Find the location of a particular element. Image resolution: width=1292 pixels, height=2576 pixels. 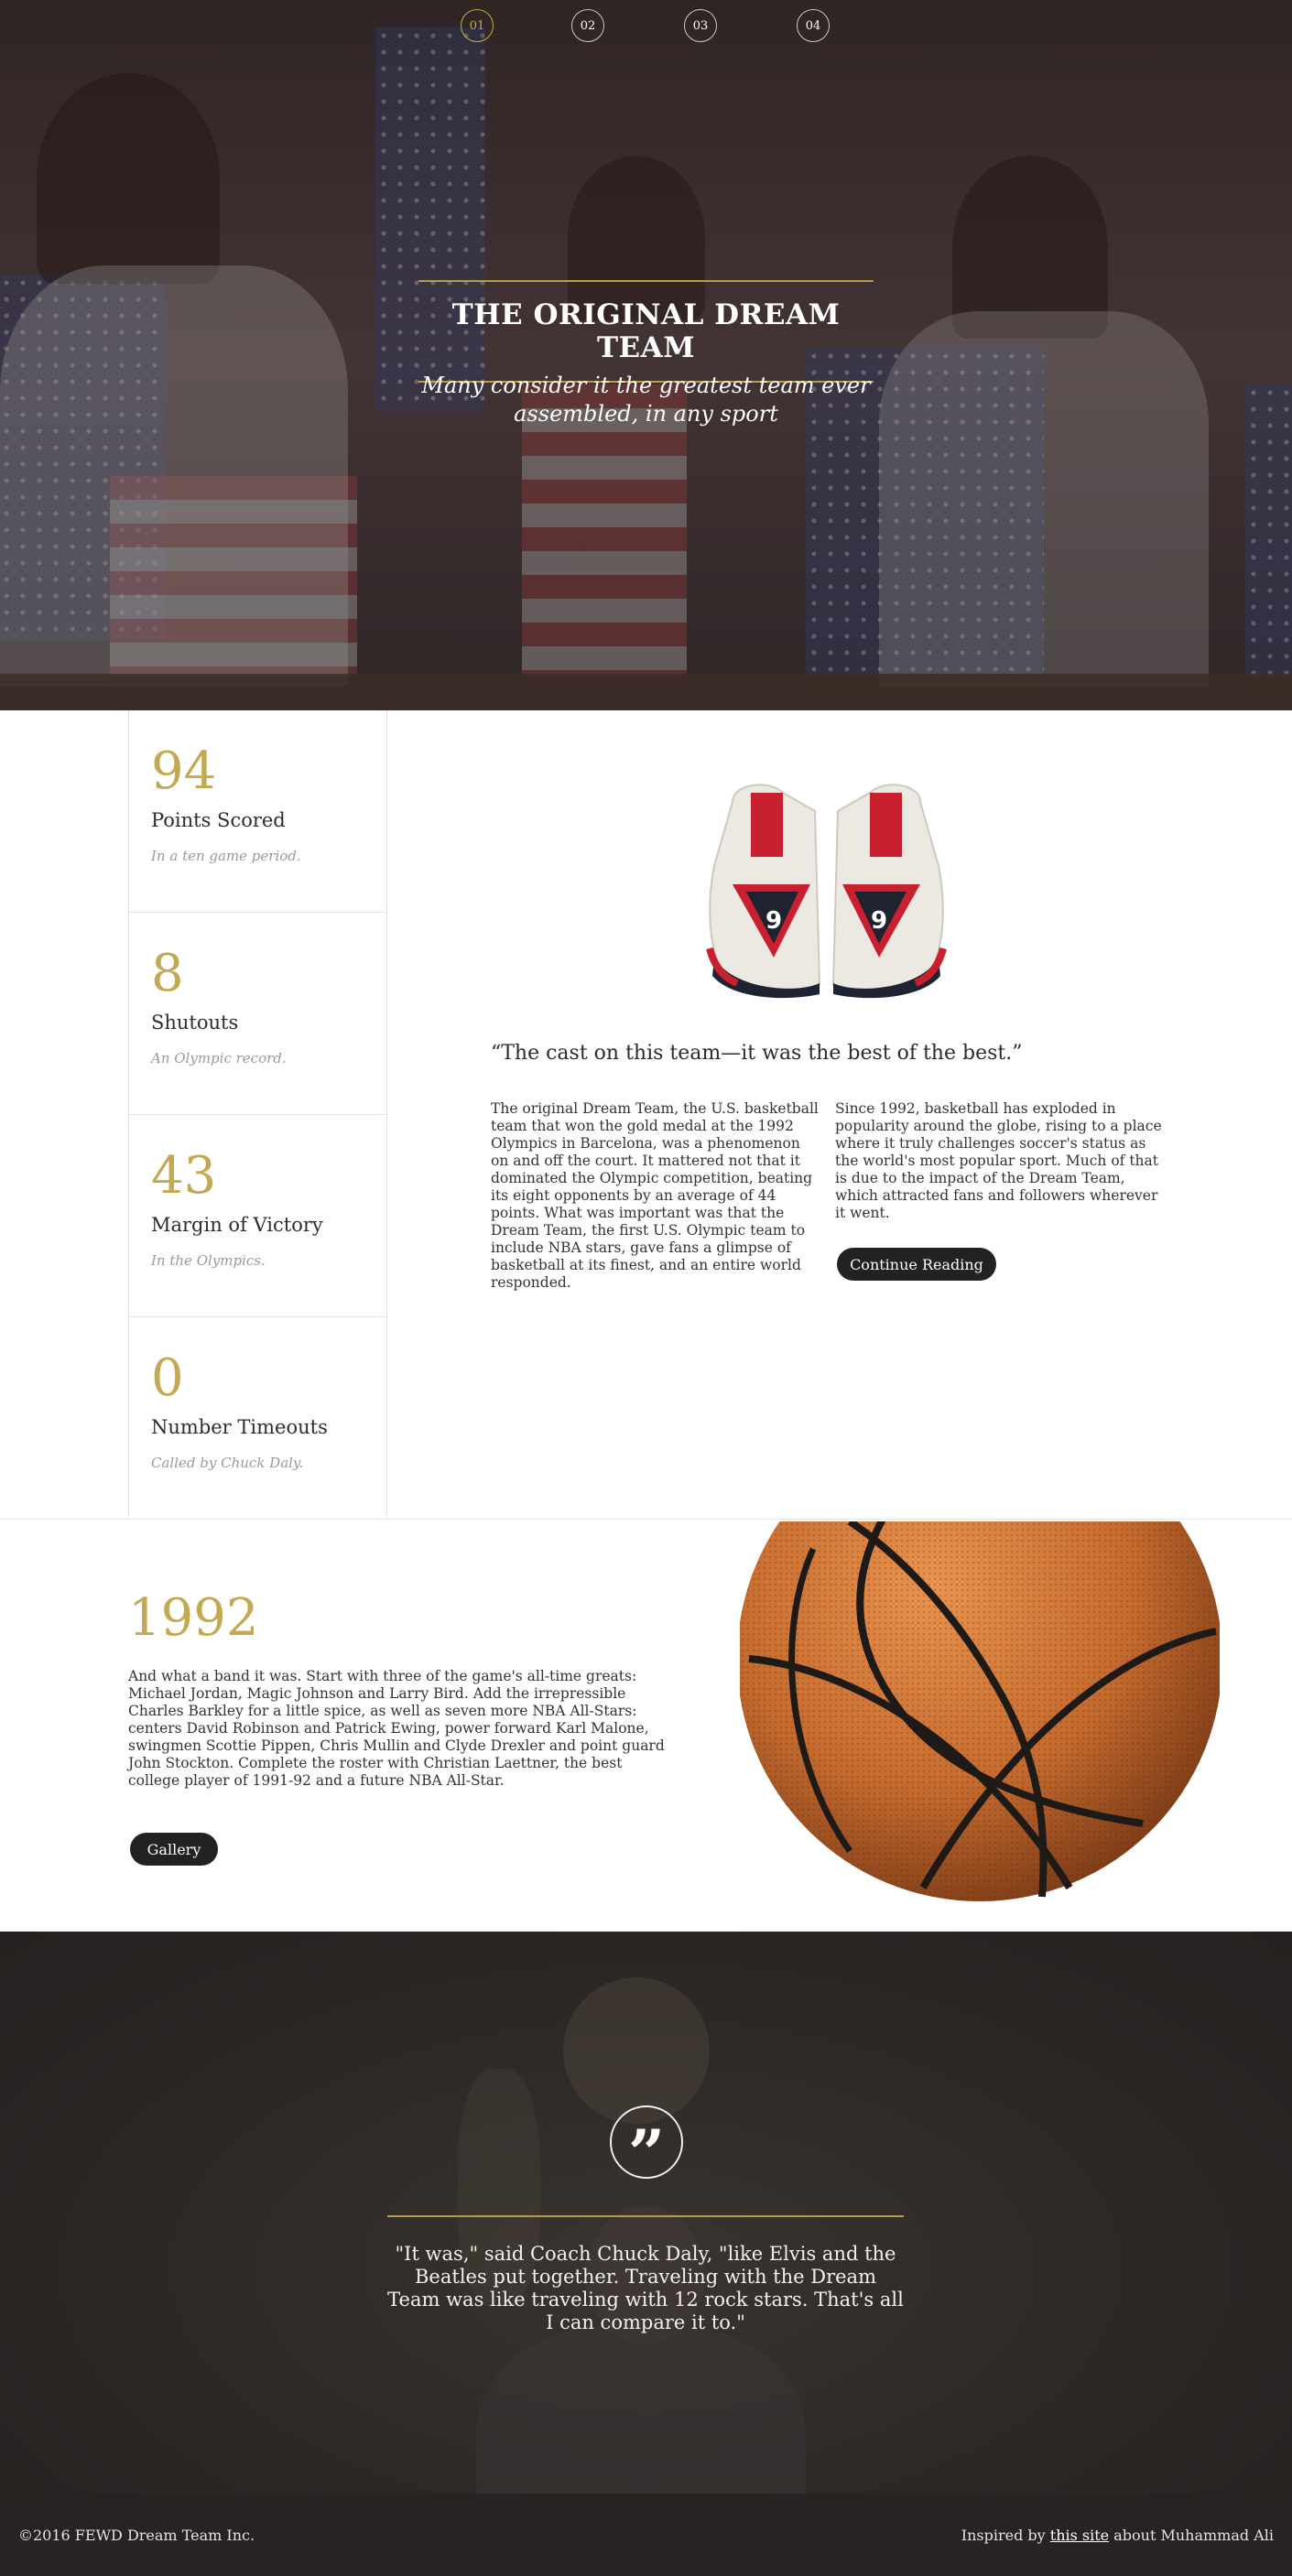

history-year: 1992 is located at coordinates (193, 1618).